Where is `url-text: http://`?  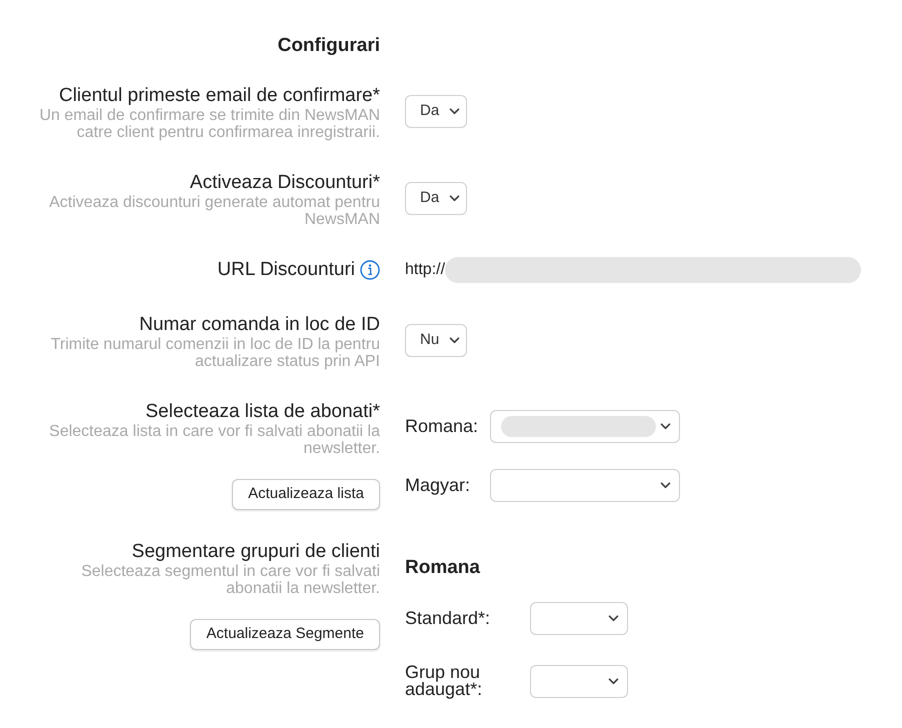 url-text: http:// is located at coordinates (425, 270).